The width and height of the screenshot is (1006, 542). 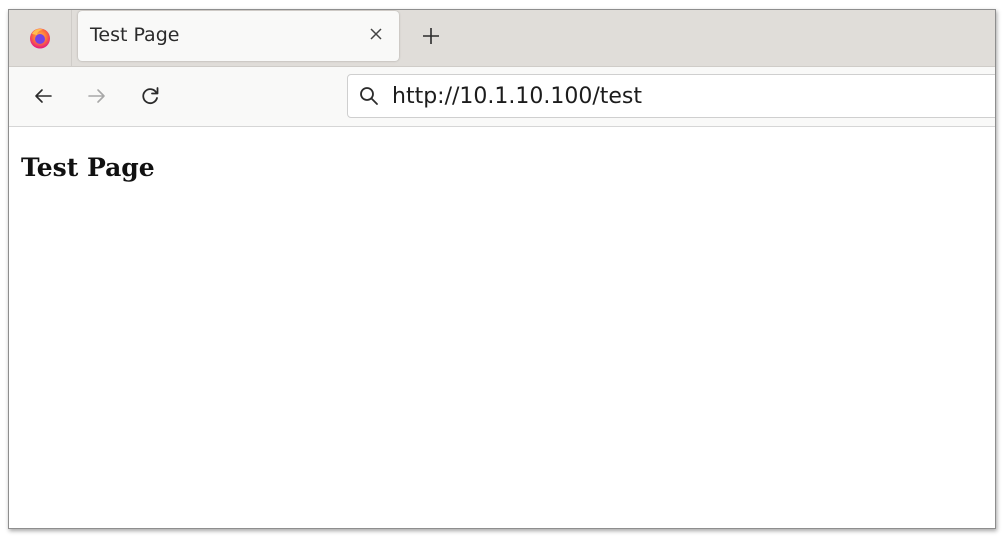 I want to click on close-icon-glyph, so click(x=376, y=34).